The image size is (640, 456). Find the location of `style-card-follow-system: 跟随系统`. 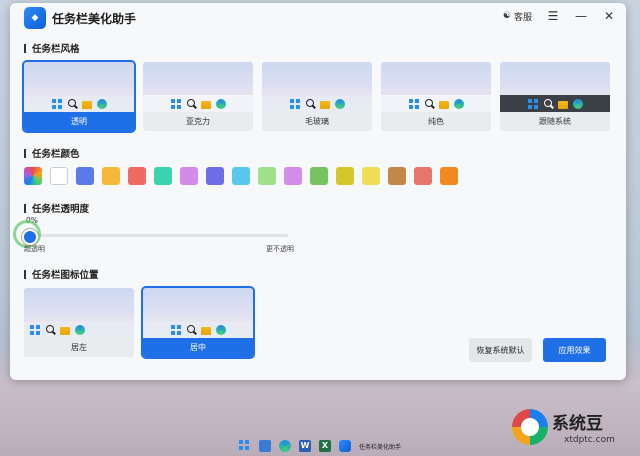

style-card-follow-system: 跟随系统 is located at coordinates (555, 96).